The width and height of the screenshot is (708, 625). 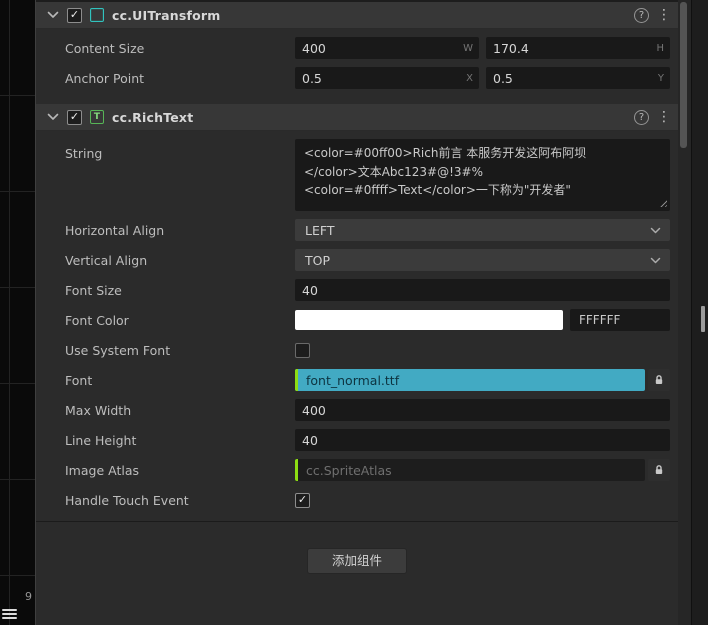 I want to click on content-size-width-input: 400 W, so click(x=387, y=48).